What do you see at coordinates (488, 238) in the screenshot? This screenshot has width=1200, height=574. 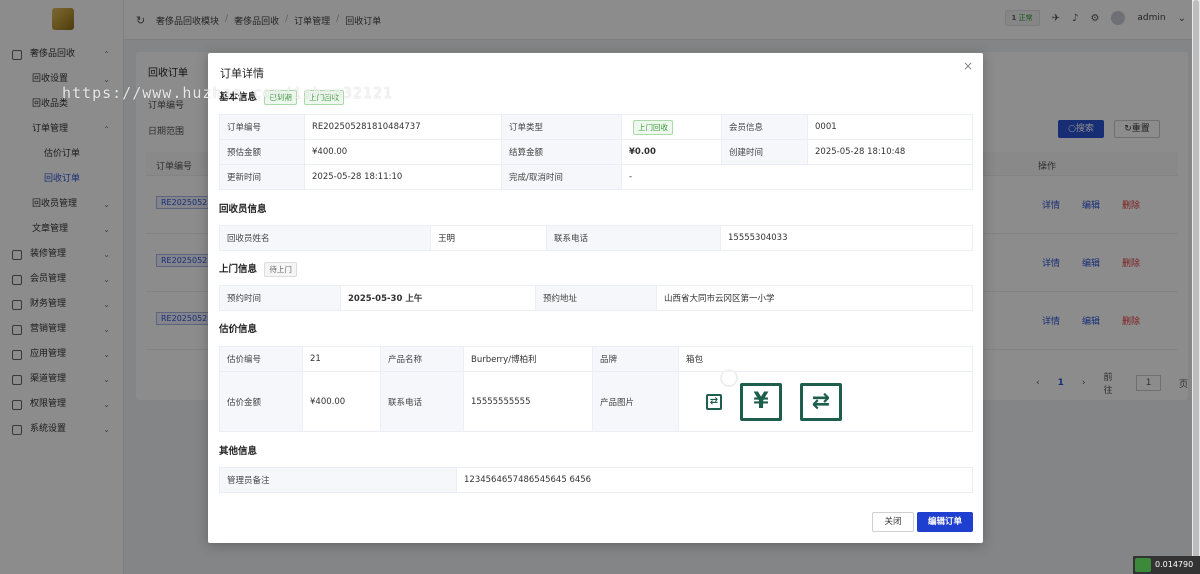 I see `recycler-name-value: 王明` at bounding box center [488, 238].